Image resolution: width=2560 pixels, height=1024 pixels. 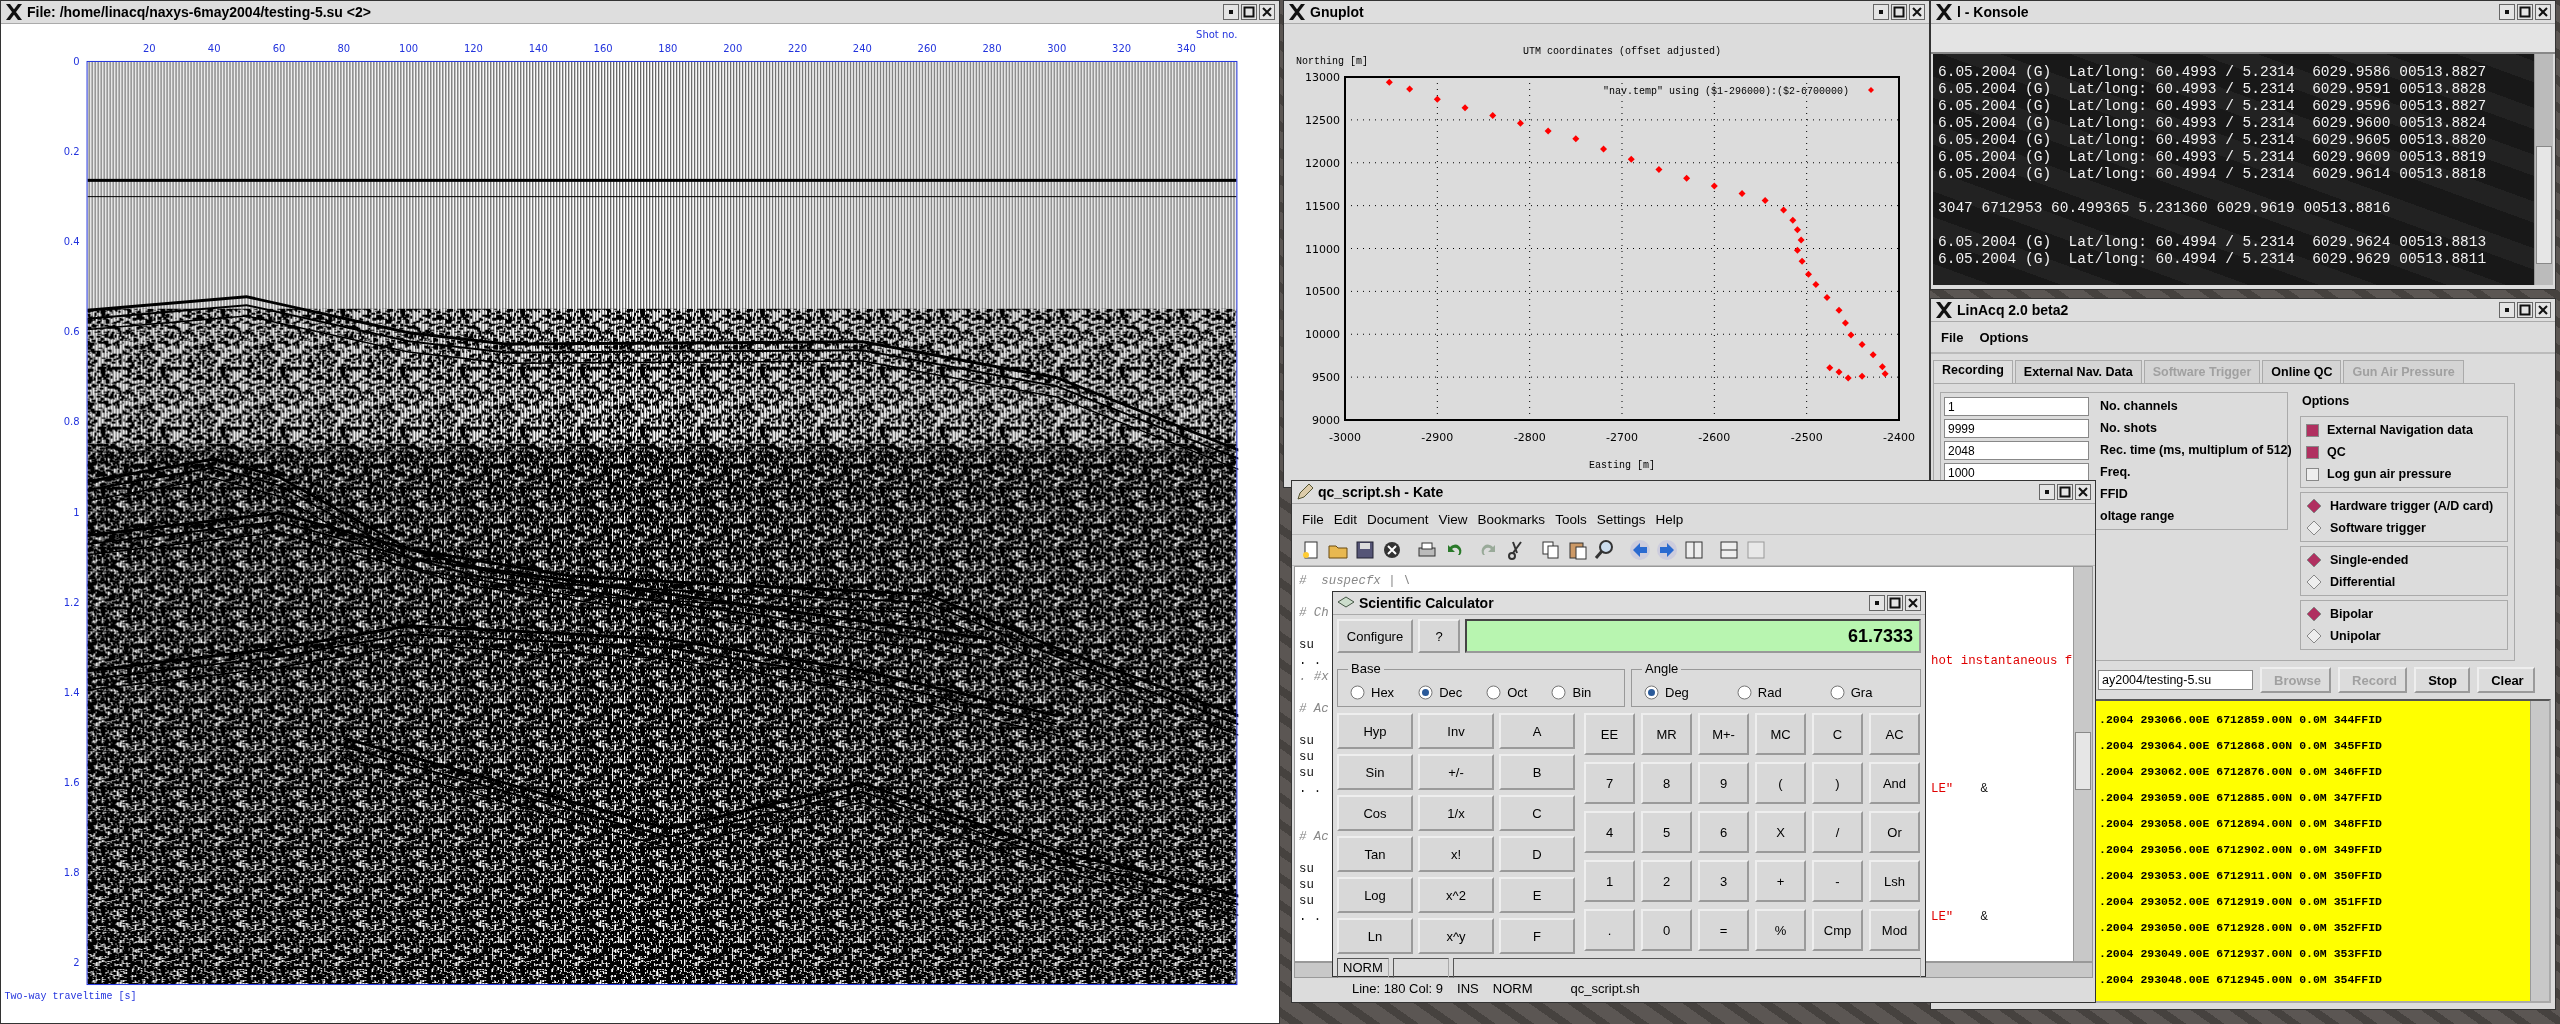 I want to click on calculator-key: Inv, so click(x=1456, y=731).